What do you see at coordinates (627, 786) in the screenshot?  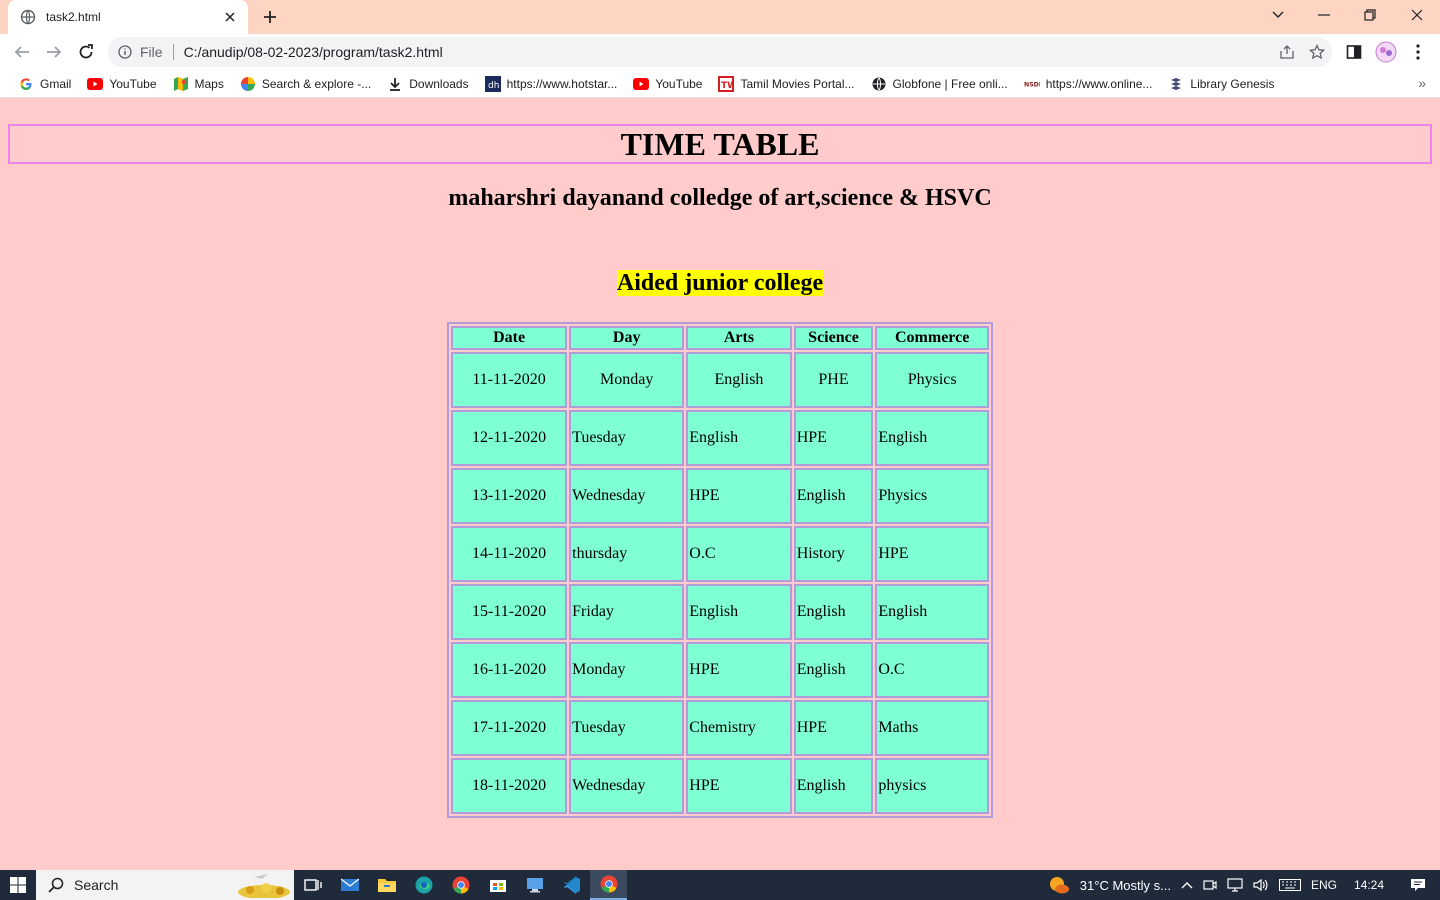 I see `cell-day: Wednesday` at bounding box center [627, 786].